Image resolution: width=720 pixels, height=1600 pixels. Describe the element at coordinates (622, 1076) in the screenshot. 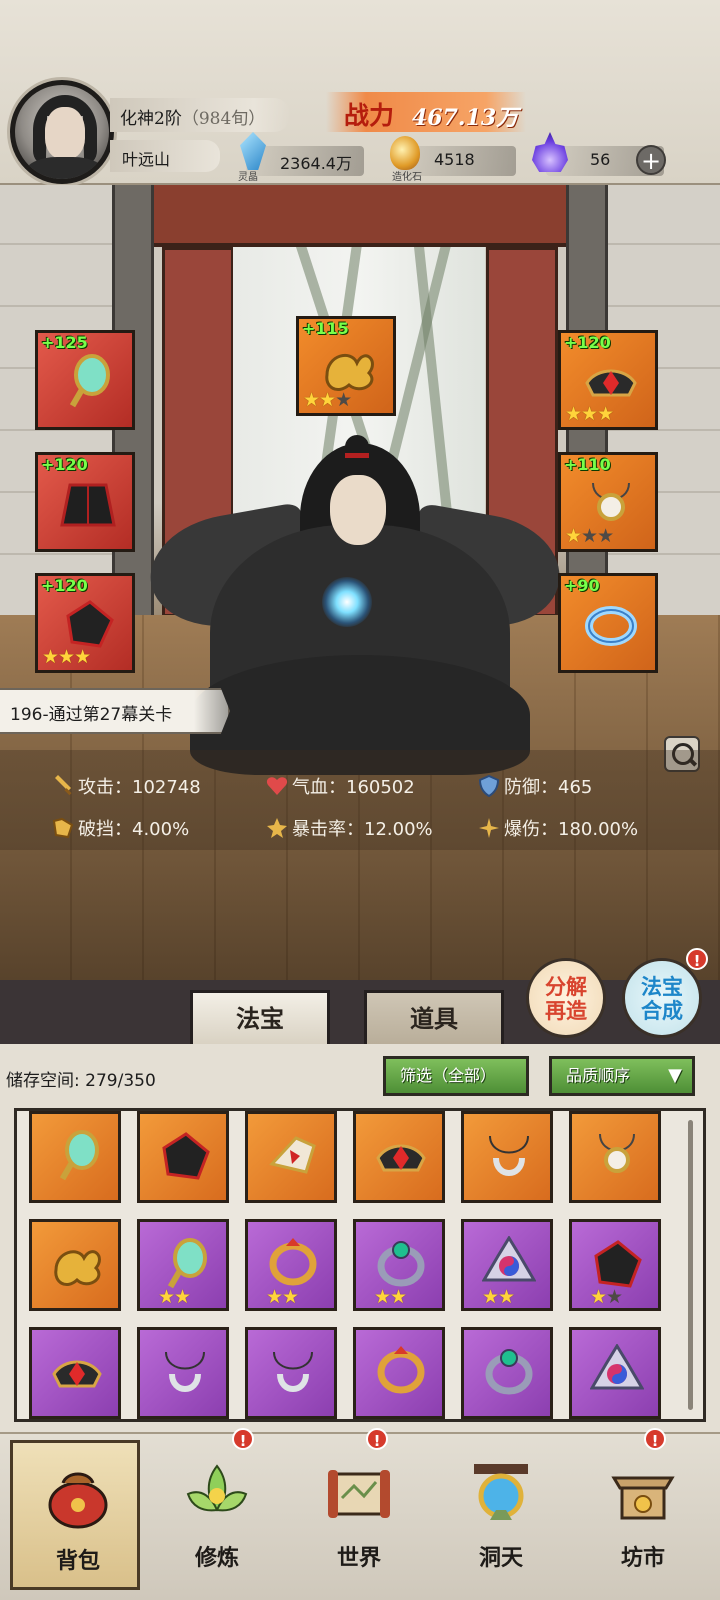

I see `sort-dropdown: 品质顺序 ▼` at that location.